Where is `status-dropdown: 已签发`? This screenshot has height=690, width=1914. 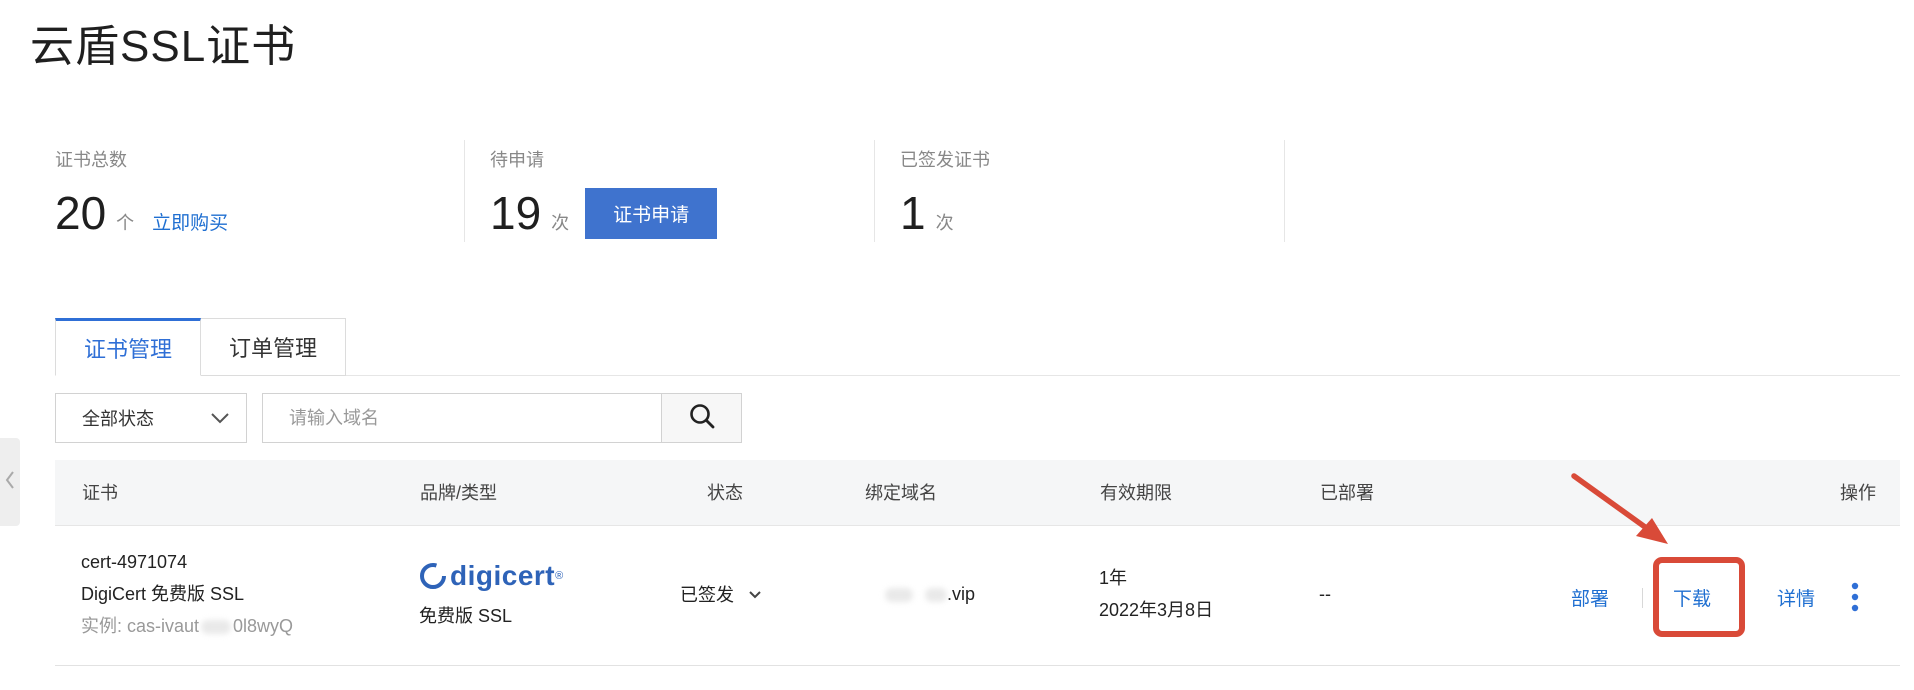 status-dropdown: 已签发 is located at coordinates (721, 594).